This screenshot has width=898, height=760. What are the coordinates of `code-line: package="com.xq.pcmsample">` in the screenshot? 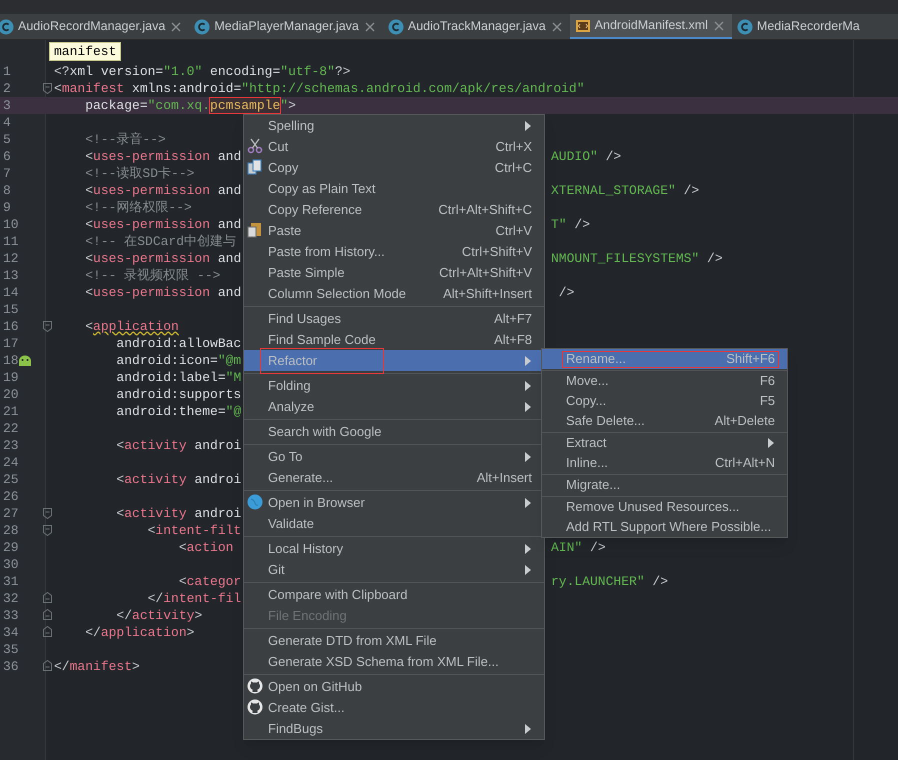 It's located at (190, 105).